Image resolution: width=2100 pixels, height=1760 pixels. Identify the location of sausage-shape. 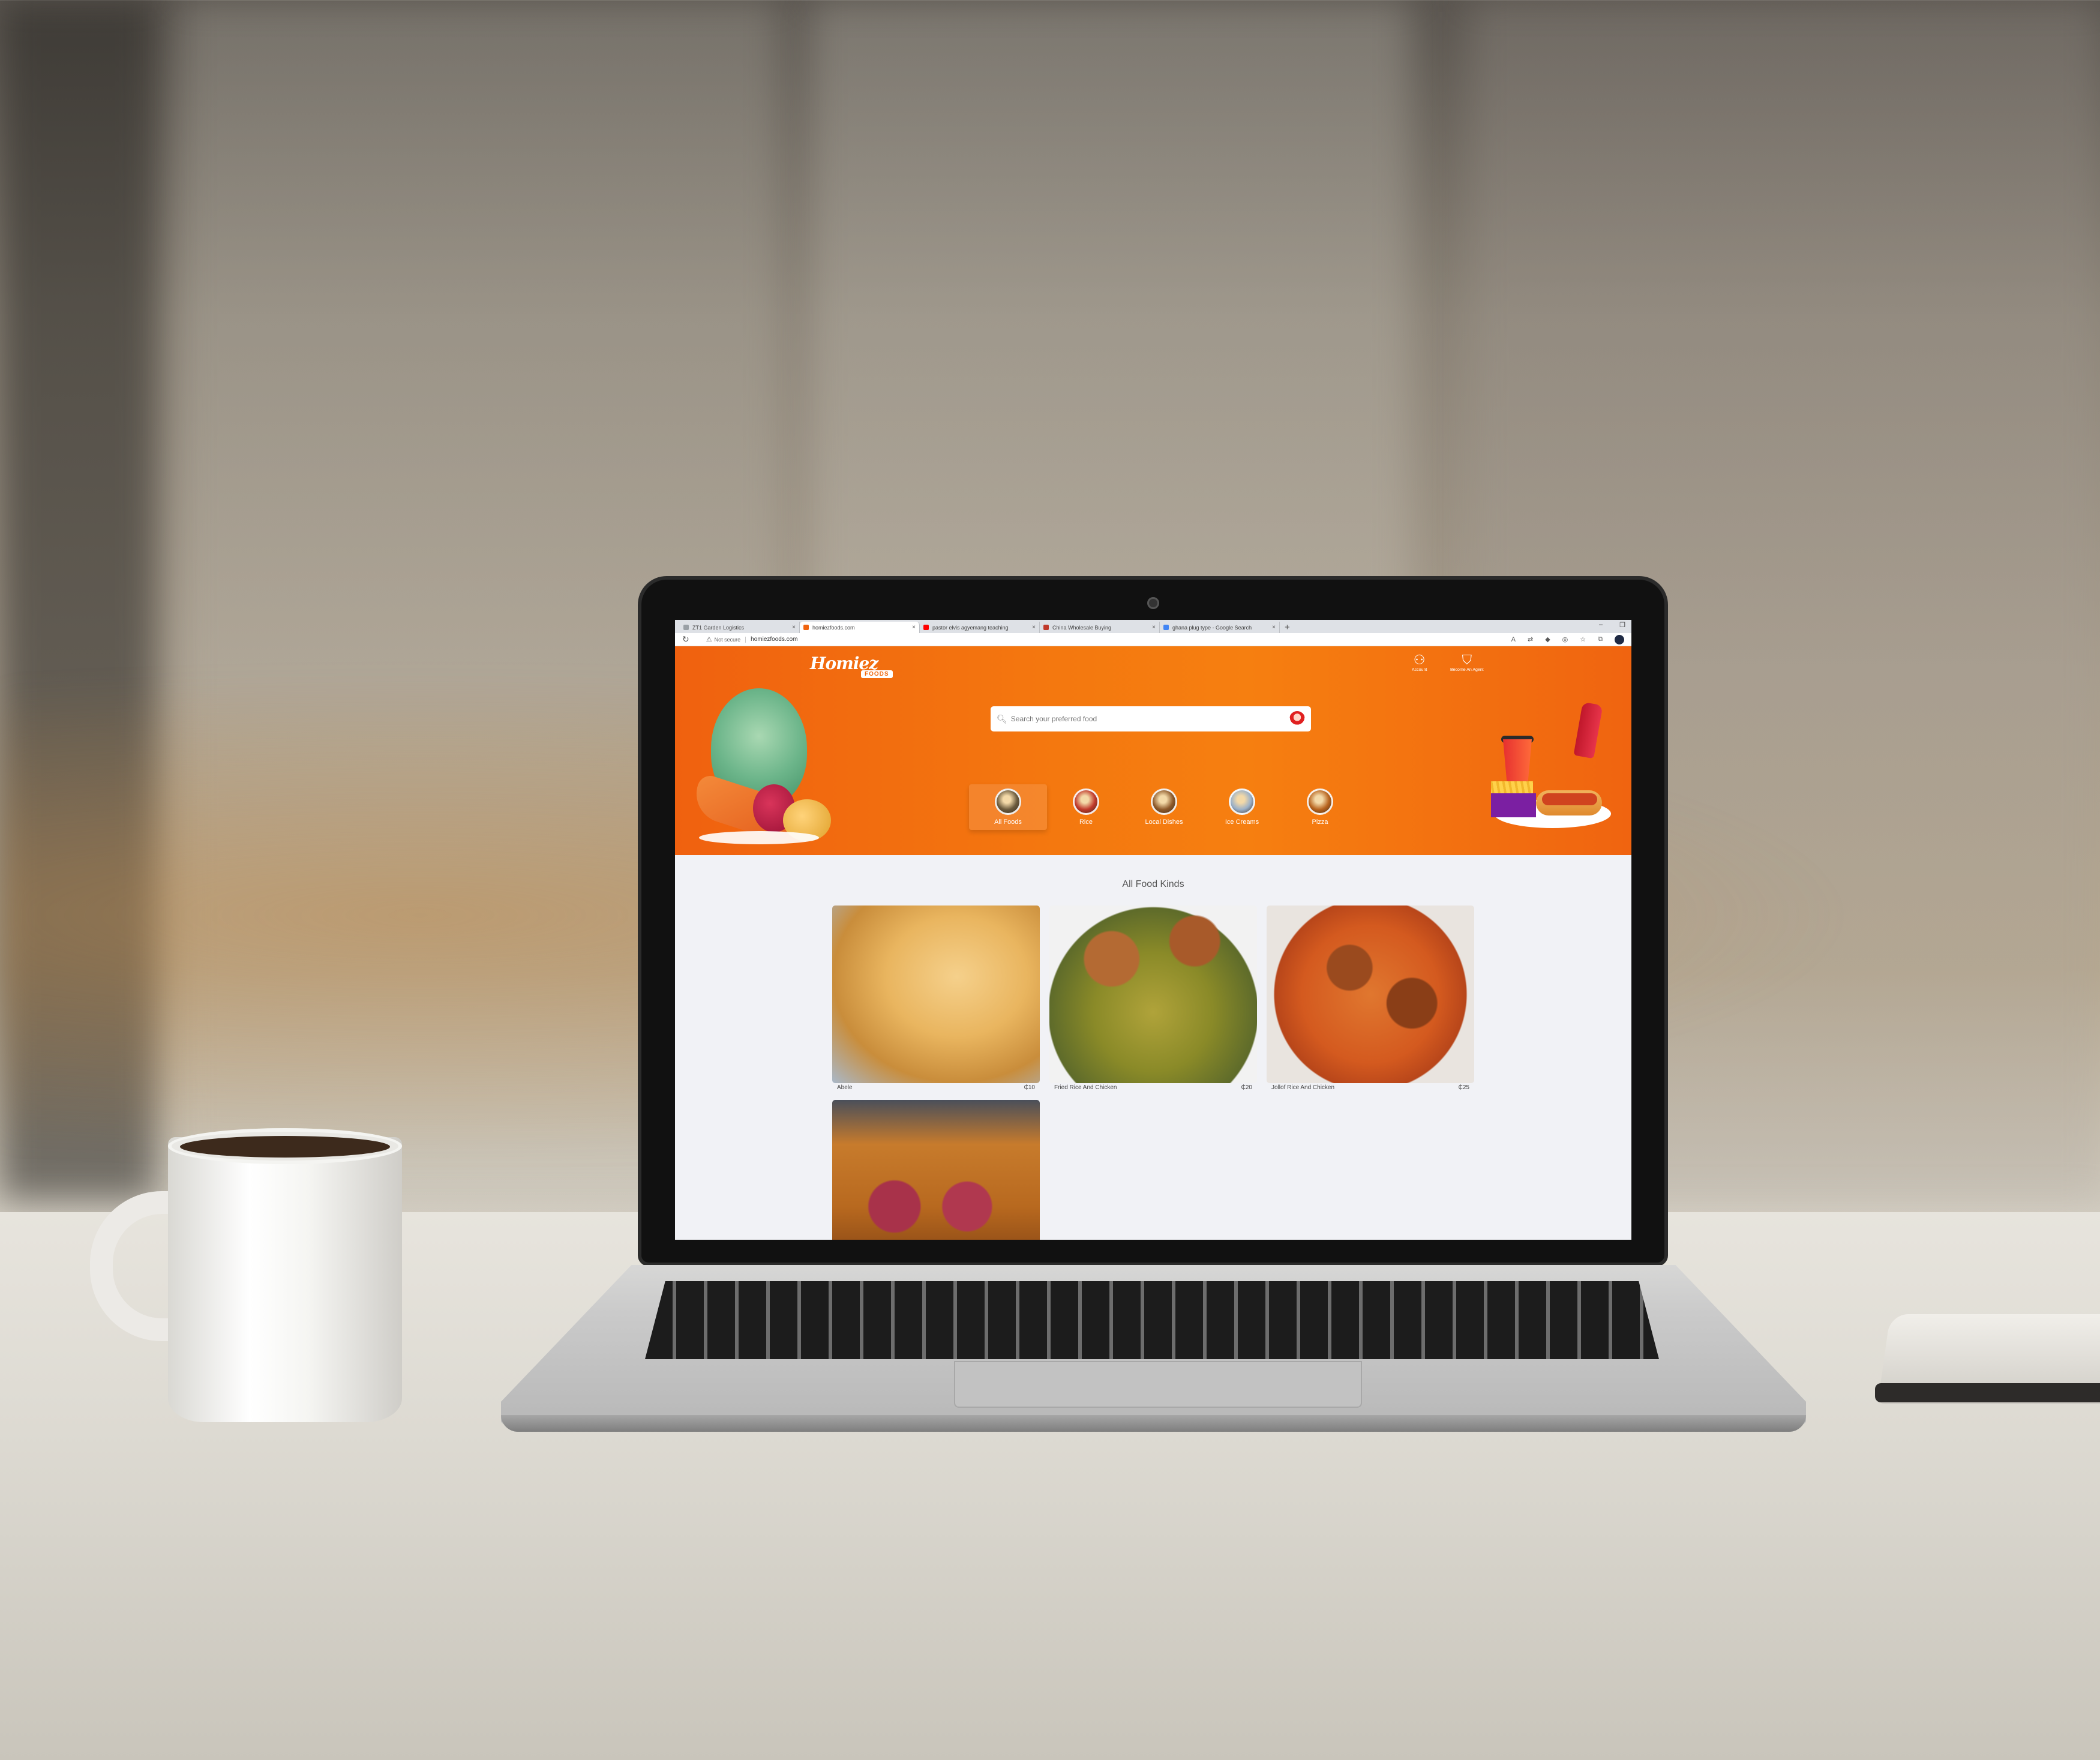
(1569, 799).